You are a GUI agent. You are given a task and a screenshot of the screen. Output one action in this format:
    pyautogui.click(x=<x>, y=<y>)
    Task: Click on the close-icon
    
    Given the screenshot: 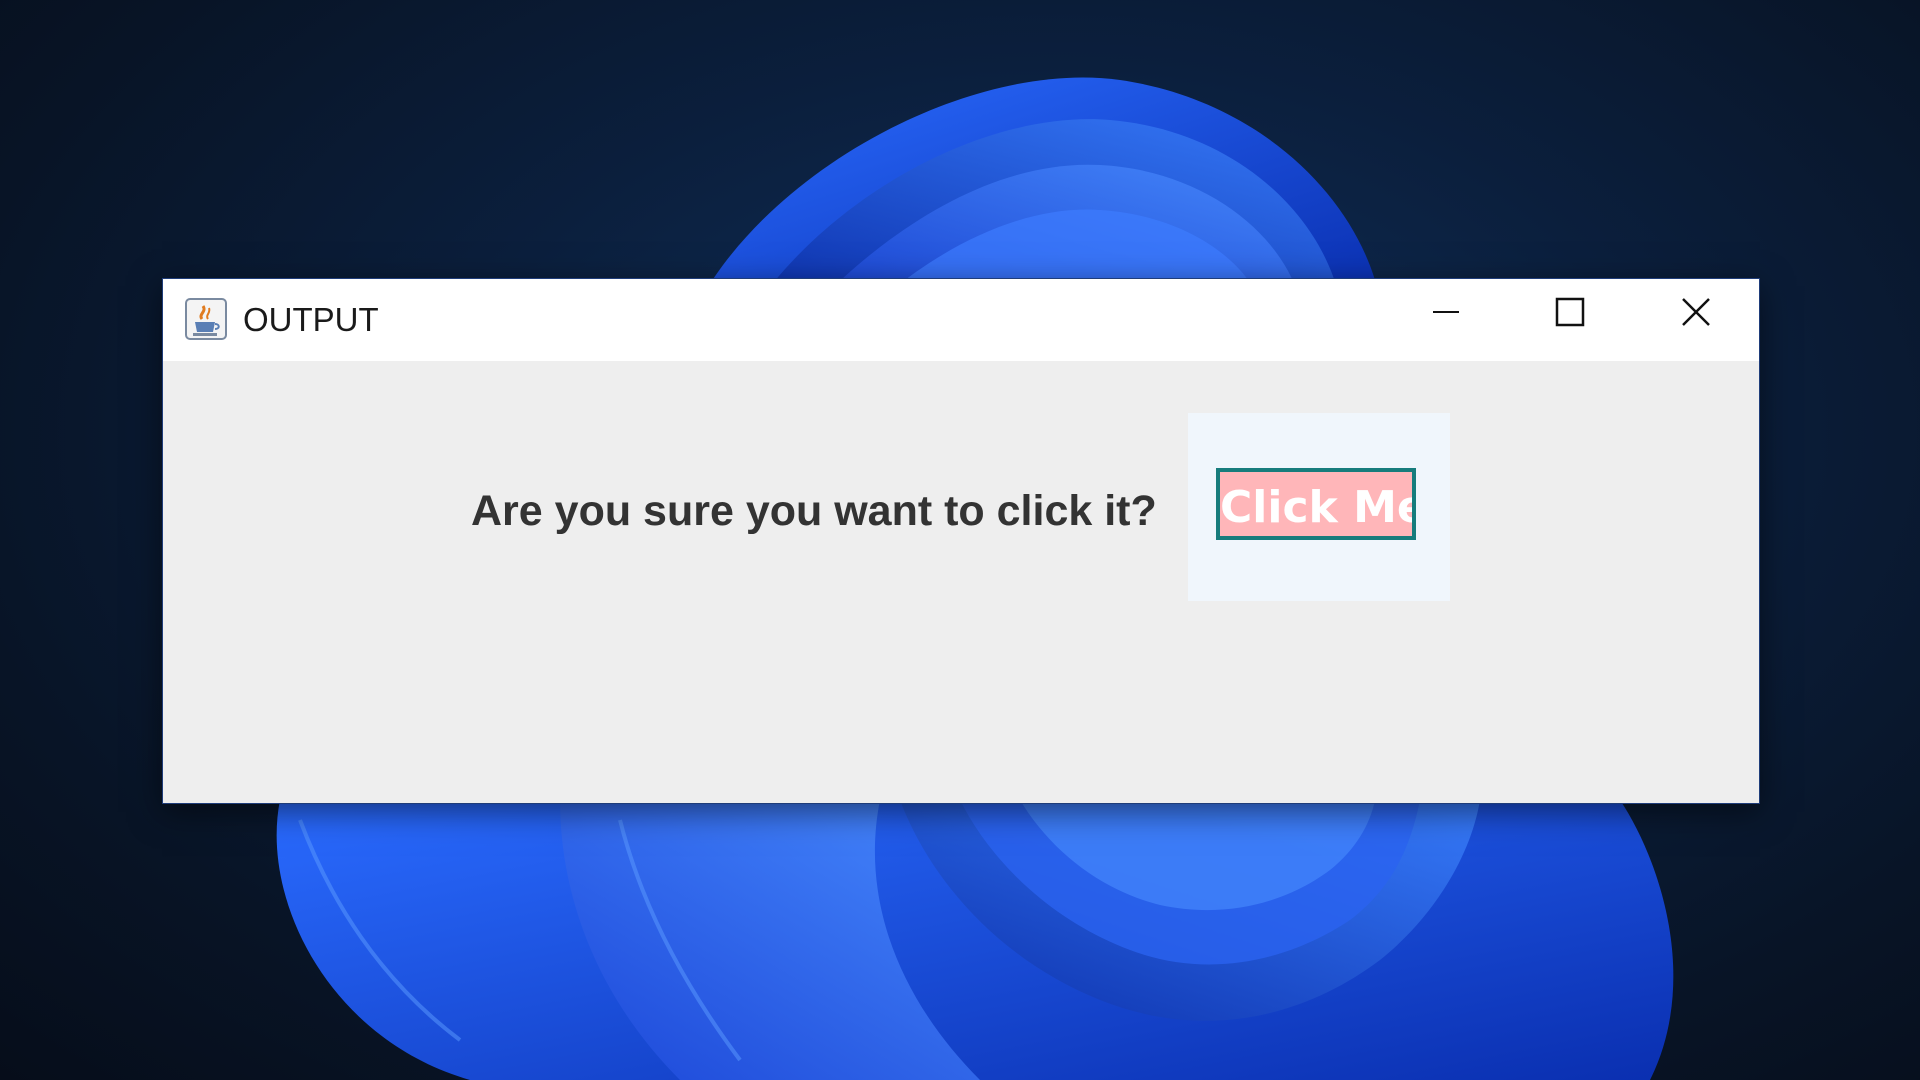 What is the action you would take?
    pyautogui.click(x=1696, y=312)
    